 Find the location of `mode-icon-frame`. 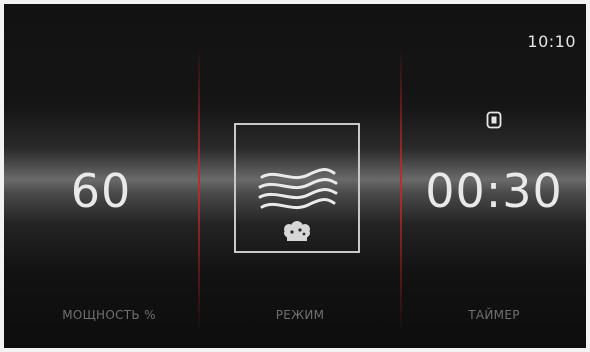

mode-icon-frame is located at coordinates (297, 188).